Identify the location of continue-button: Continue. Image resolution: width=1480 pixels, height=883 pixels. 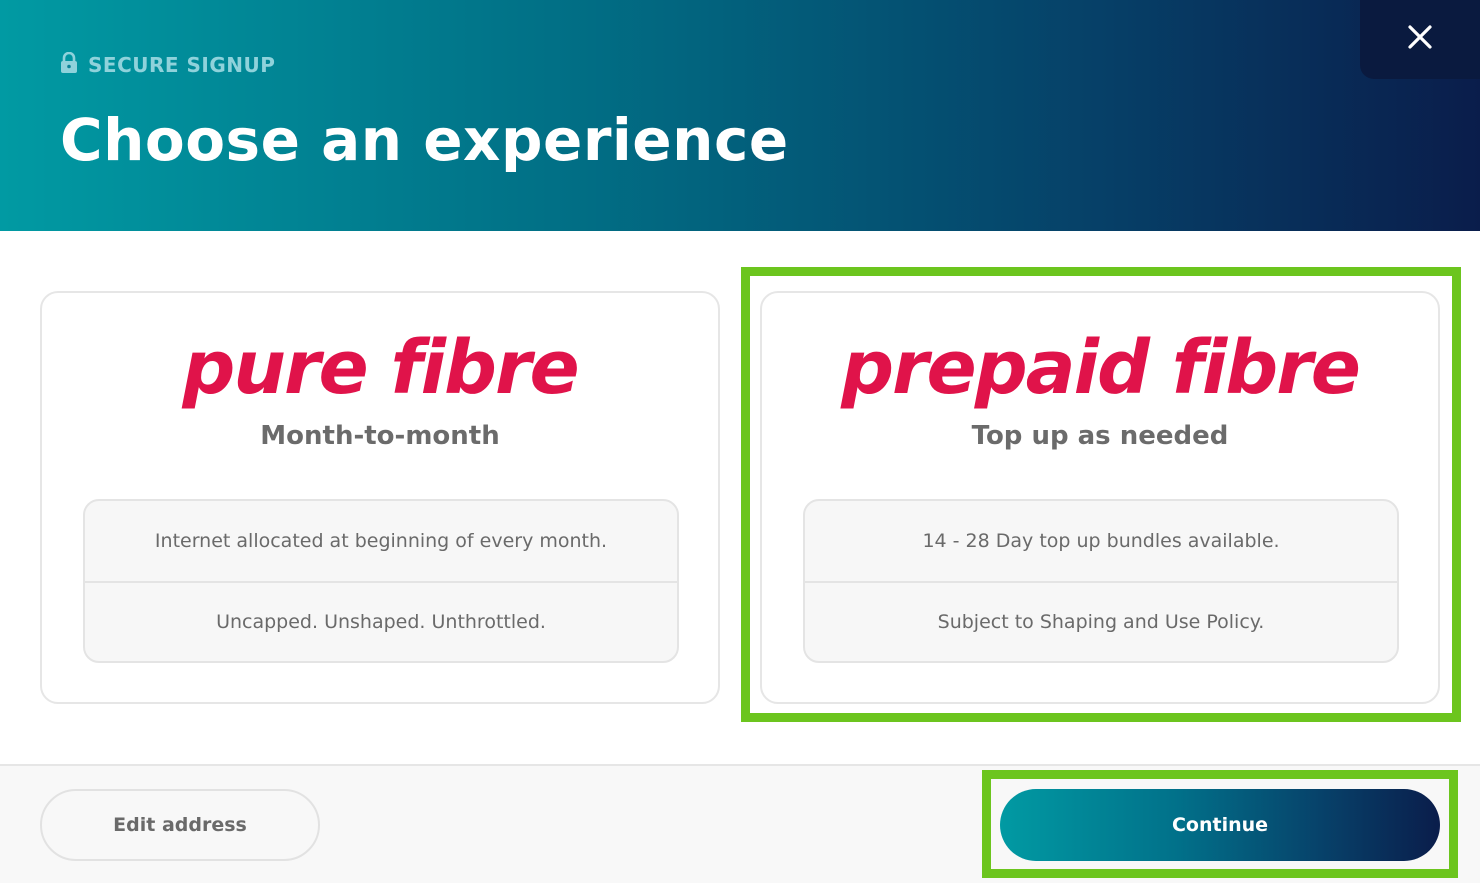
(1220, 825).